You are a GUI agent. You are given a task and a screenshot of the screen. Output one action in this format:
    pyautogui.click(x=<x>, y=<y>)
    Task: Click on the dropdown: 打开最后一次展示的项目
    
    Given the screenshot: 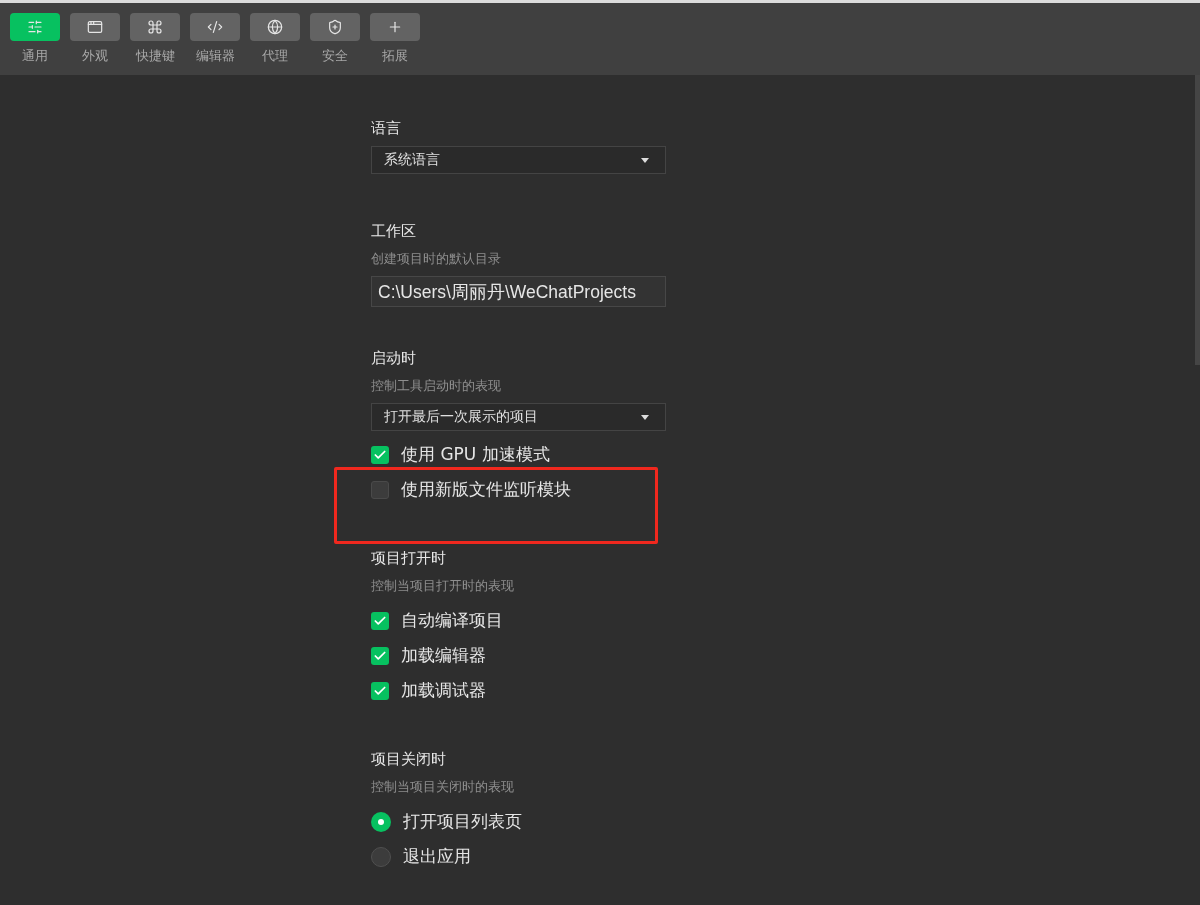 What is the action you would take?
    pyautogui.click(x=518, y=417)
    